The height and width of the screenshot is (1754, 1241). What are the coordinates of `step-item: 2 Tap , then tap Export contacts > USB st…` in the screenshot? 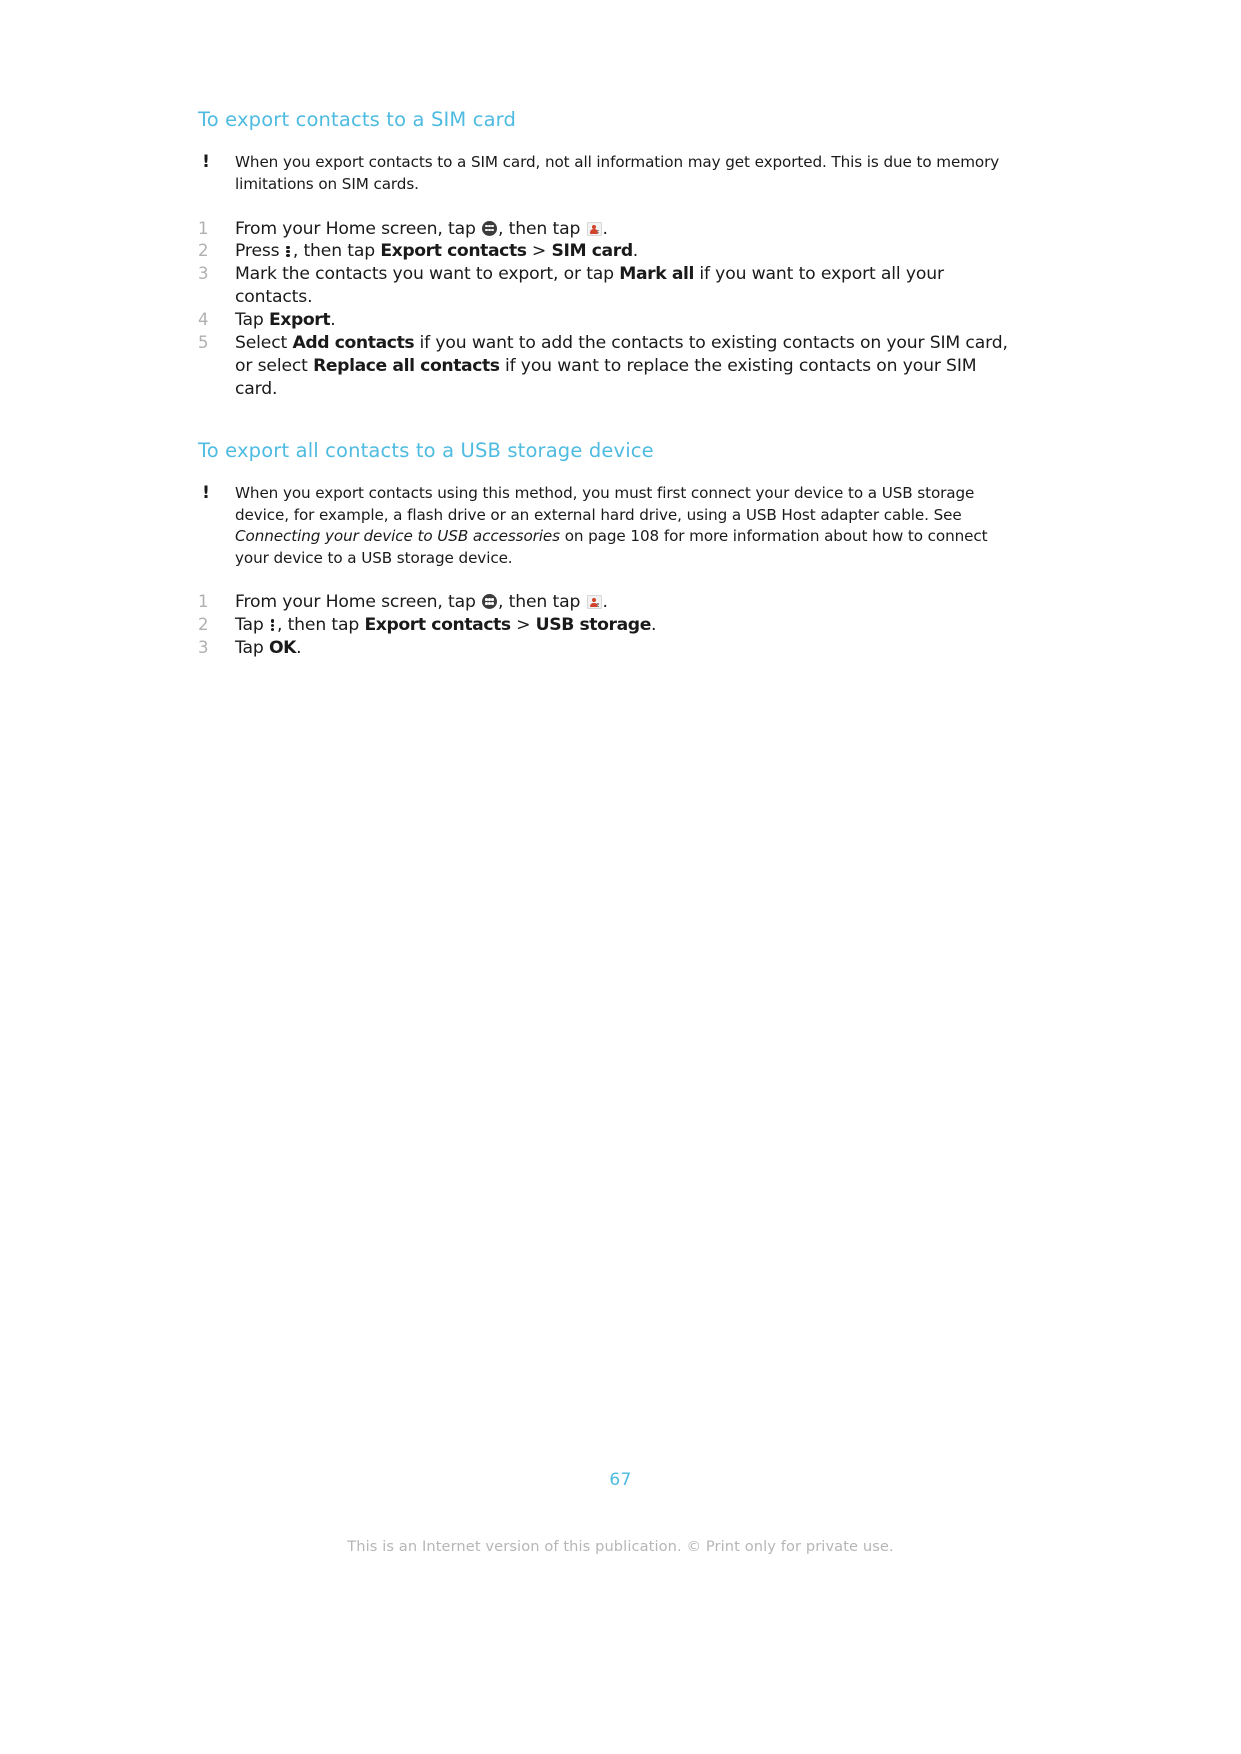 It's located at (603, 625).